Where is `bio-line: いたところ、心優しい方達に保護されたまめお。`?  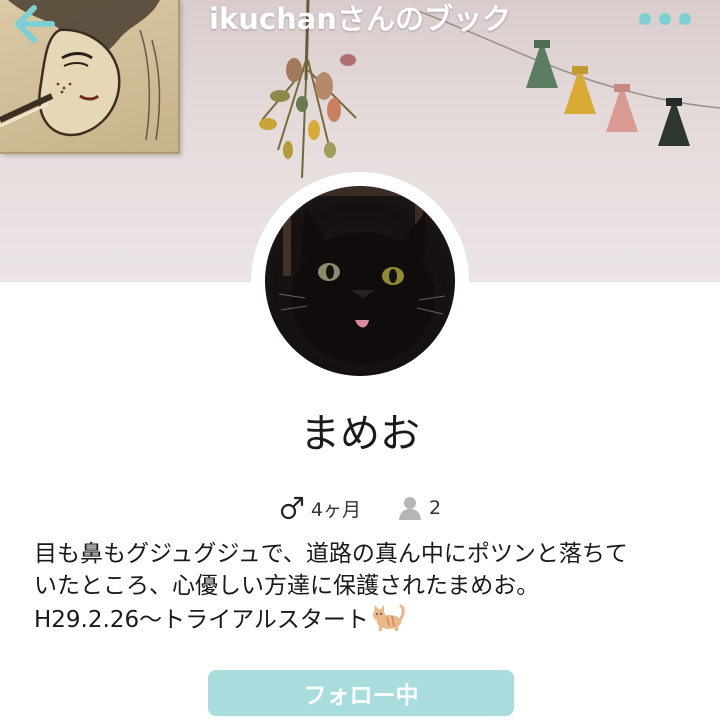 bio-line: いたところ、心優しい方達に保護されたまめお。 is located at coordinates (287, 586).